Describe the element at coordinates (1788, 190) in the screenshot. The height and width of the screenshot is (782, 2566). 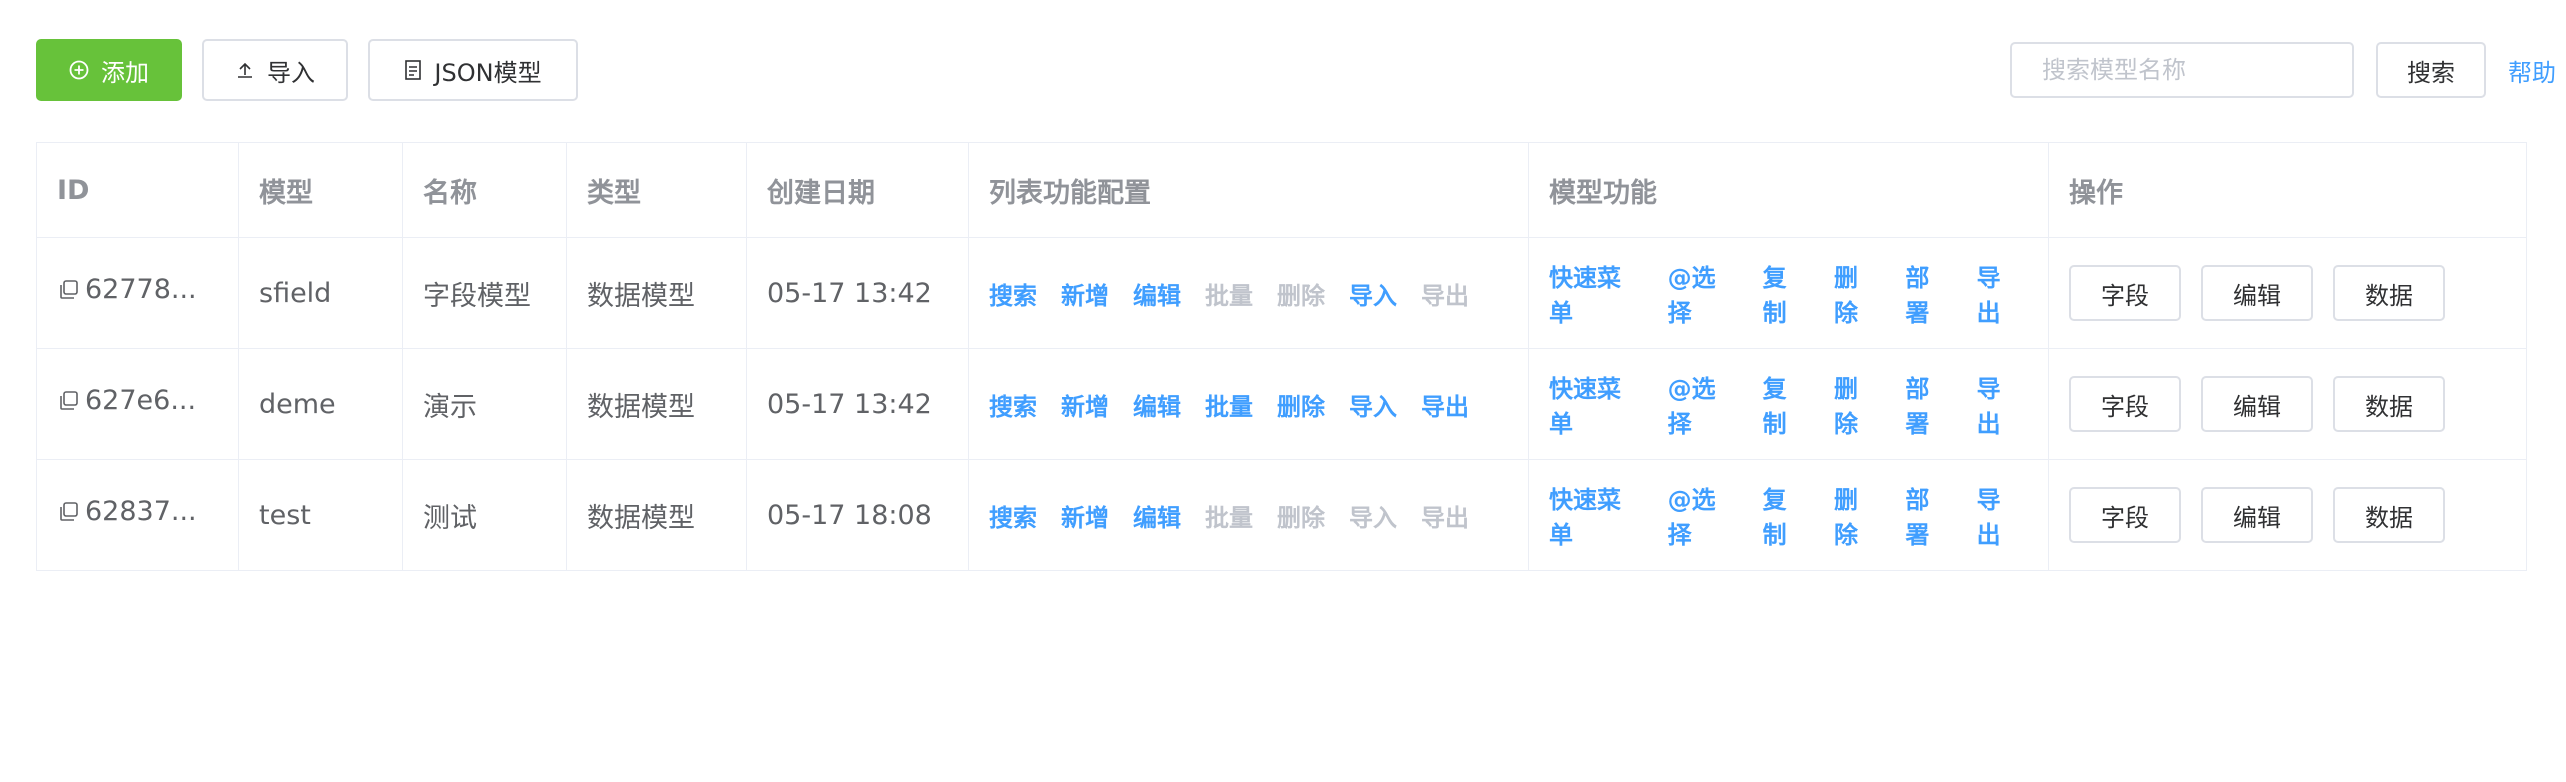
I see `header-model-functions: 模型功能` at that location.